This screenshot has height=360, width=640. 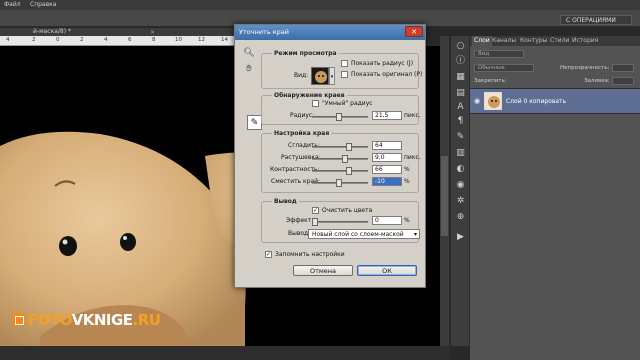 What do you see at coordinates (58, 40) in the screenshot?
I see `ruler-tick: 0` at bounding box center [58, 40].